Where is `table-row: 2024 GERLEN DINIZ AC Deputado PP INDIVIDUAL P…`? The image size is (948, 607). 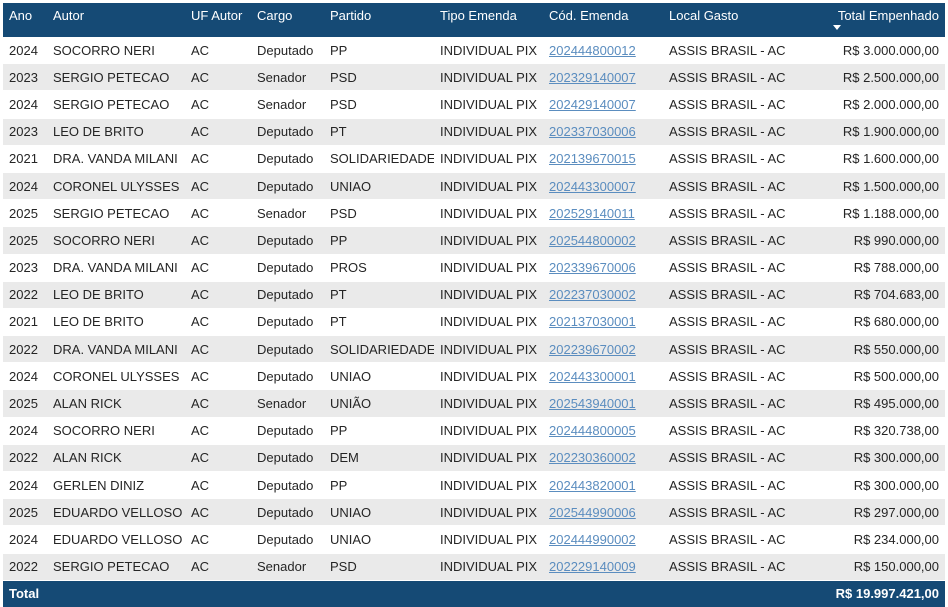
table-row: 2024 GERLEN DINIZ AC Deputado PP INDIVIDUAL P… is located at coordinates (474, 485).